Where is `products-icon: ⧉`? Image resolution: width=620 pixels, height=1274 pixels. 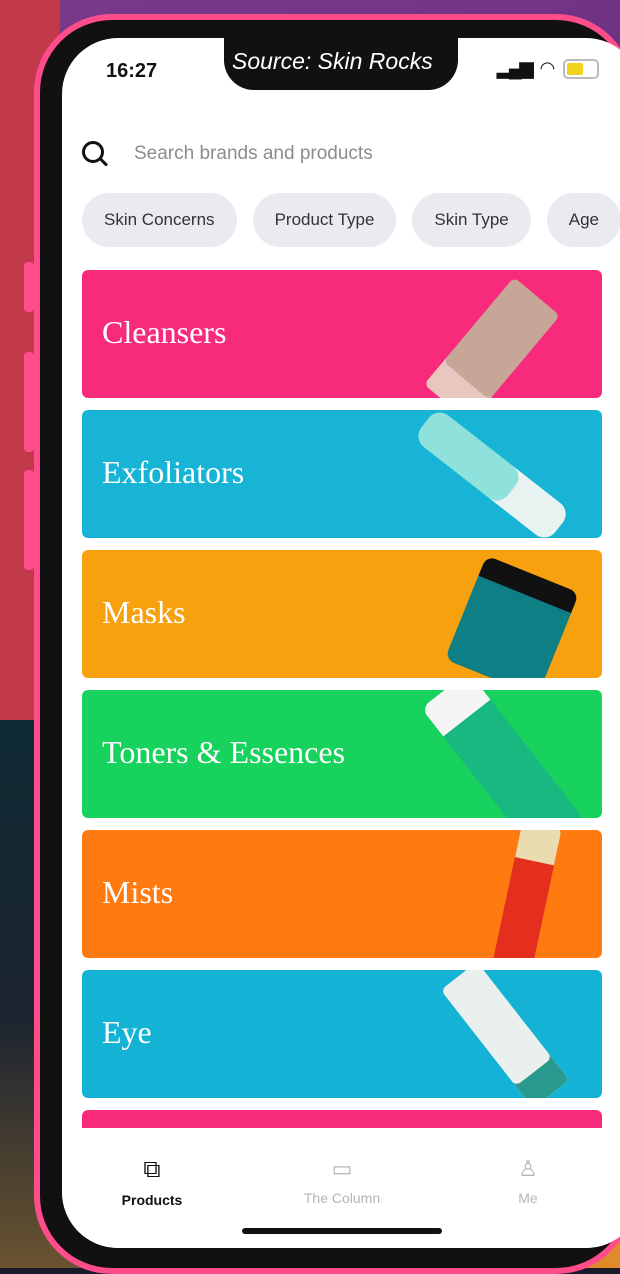
products-icon: ⧉ is located at coordinates (152, 1169).